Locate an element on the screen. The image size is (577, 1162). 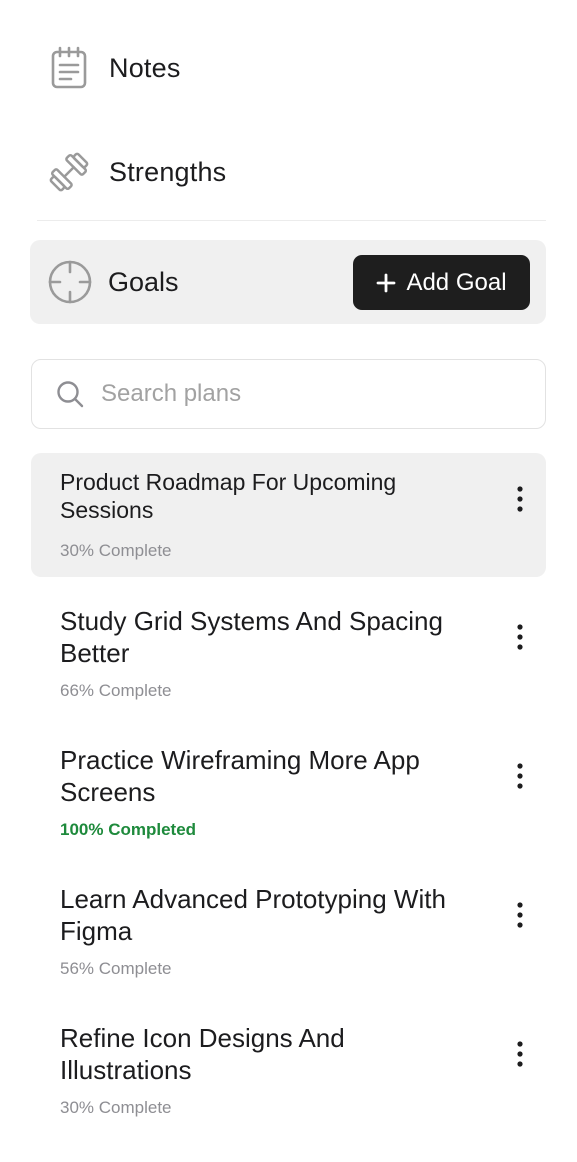
nav-item-label: Goals is located at coordinates (143, 281).